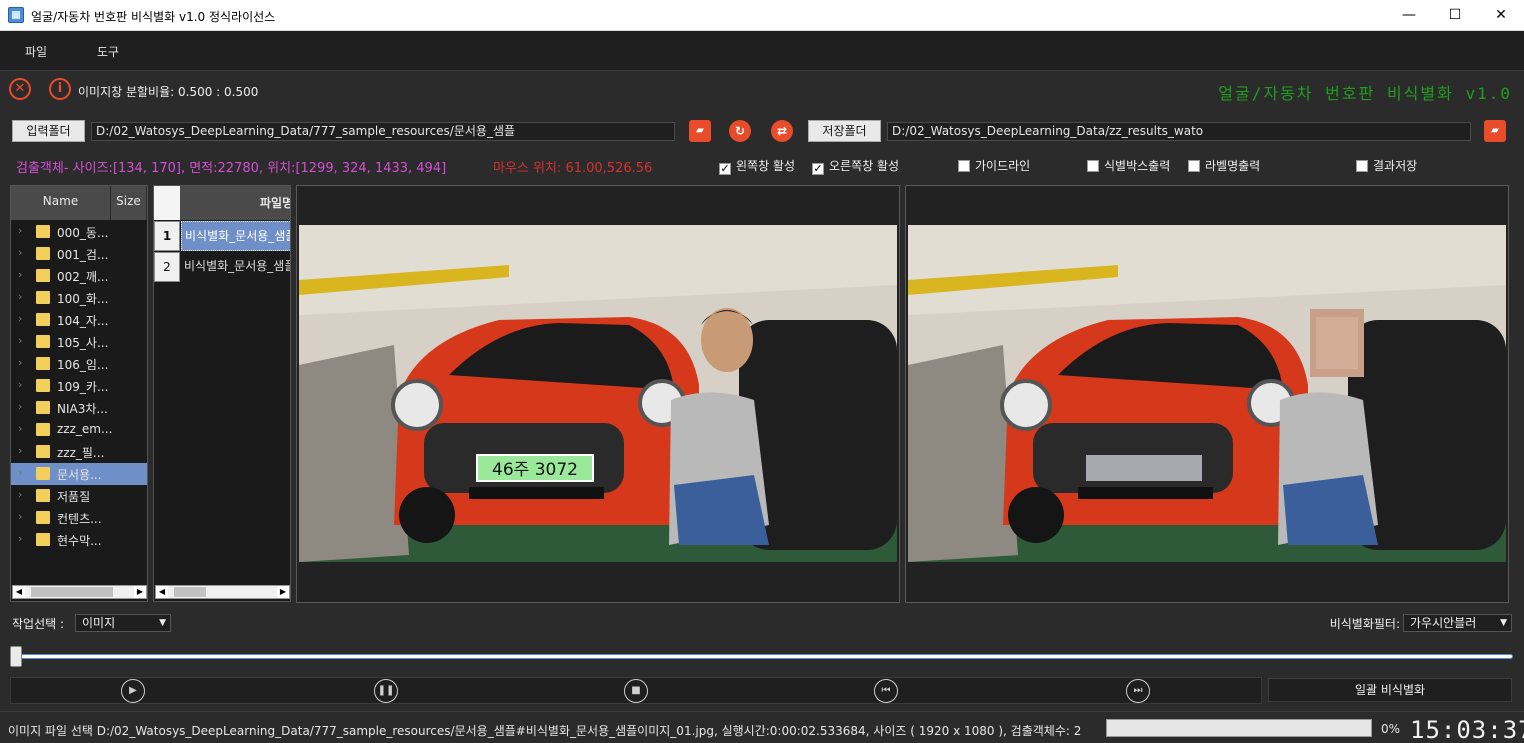 The width and height of the screenshot is (1524, 743). What do you see at coordinates (1467, 729) in the screenshot?
I see `clock: 15:03:37` at bounding box center [1467, 729].